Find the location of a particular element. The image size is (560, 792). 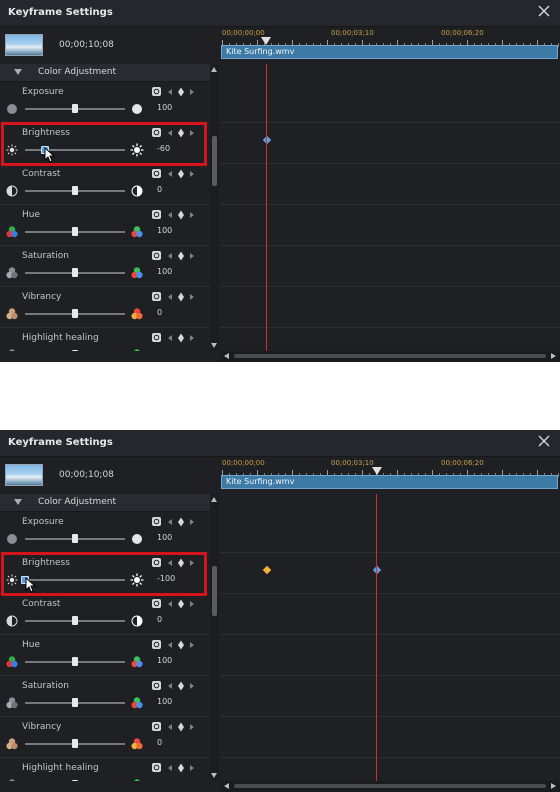

param-row: Saturation 100 is located at coordinates (105, 696).